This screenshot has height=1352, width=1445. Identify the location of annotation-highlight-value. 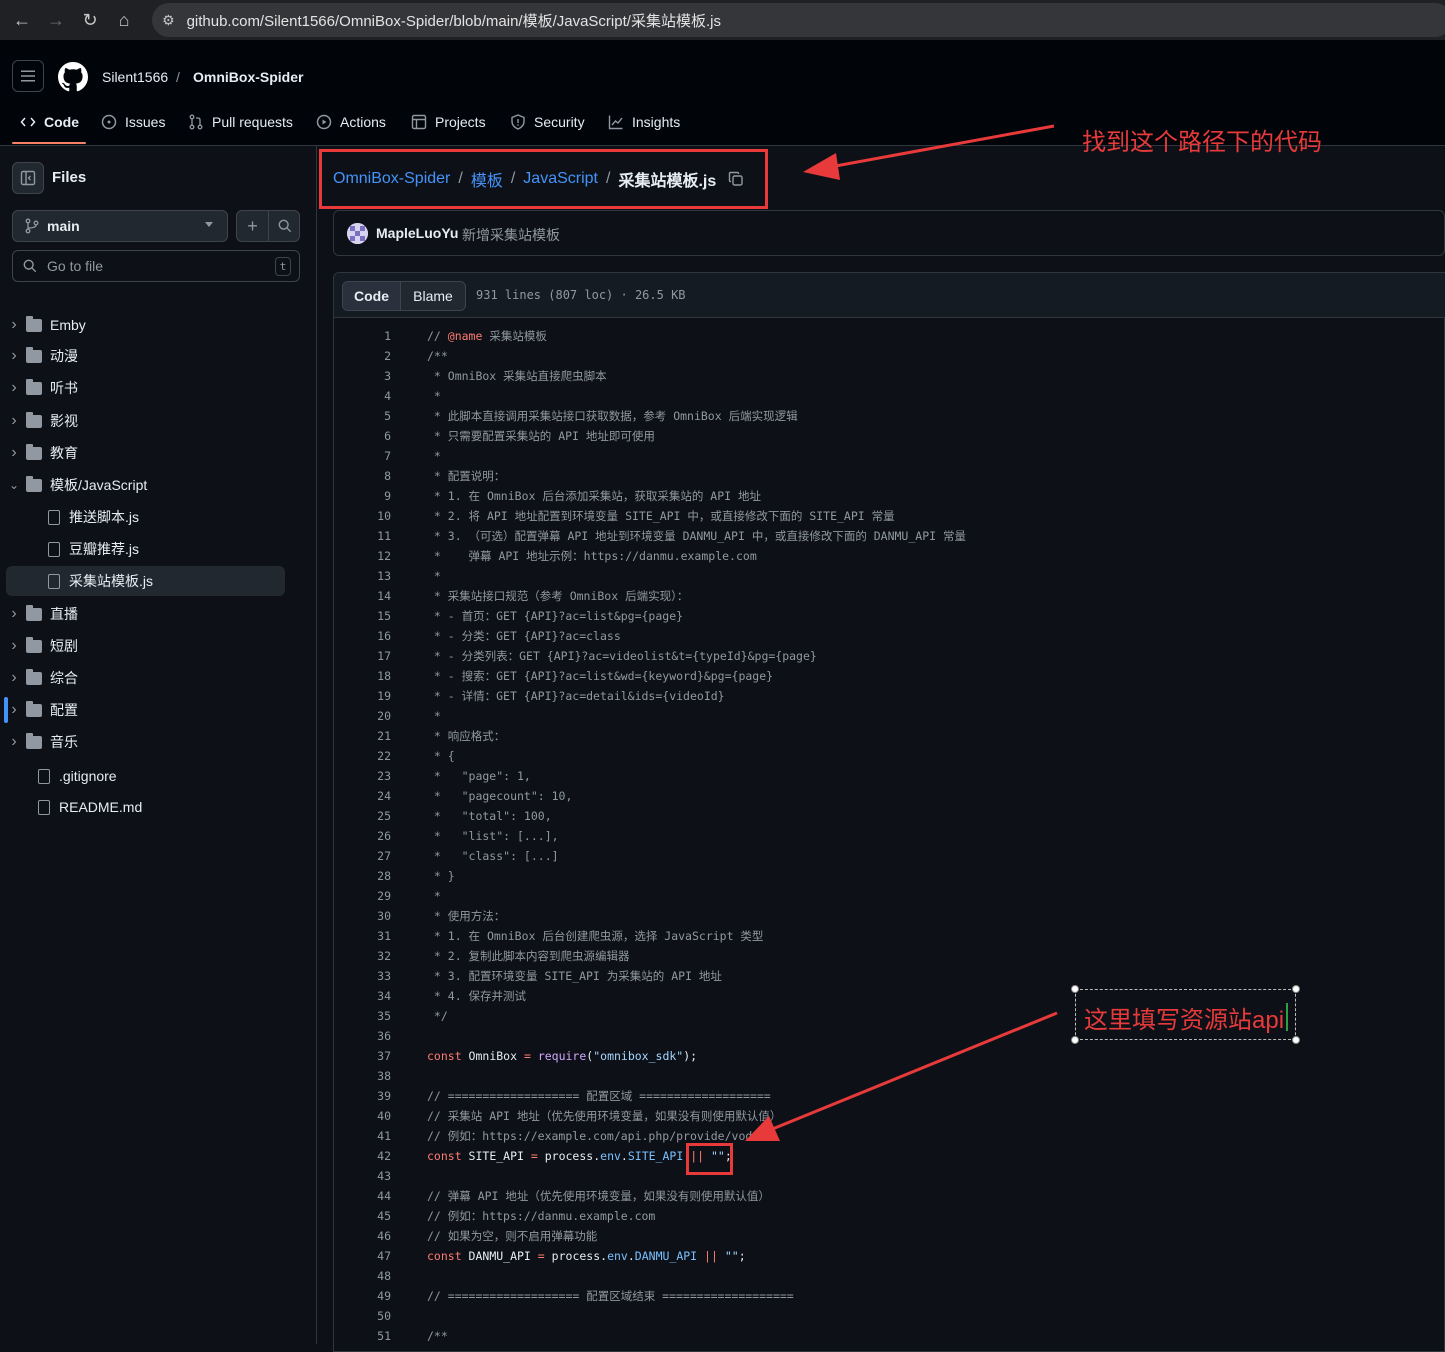
(709, 1159).